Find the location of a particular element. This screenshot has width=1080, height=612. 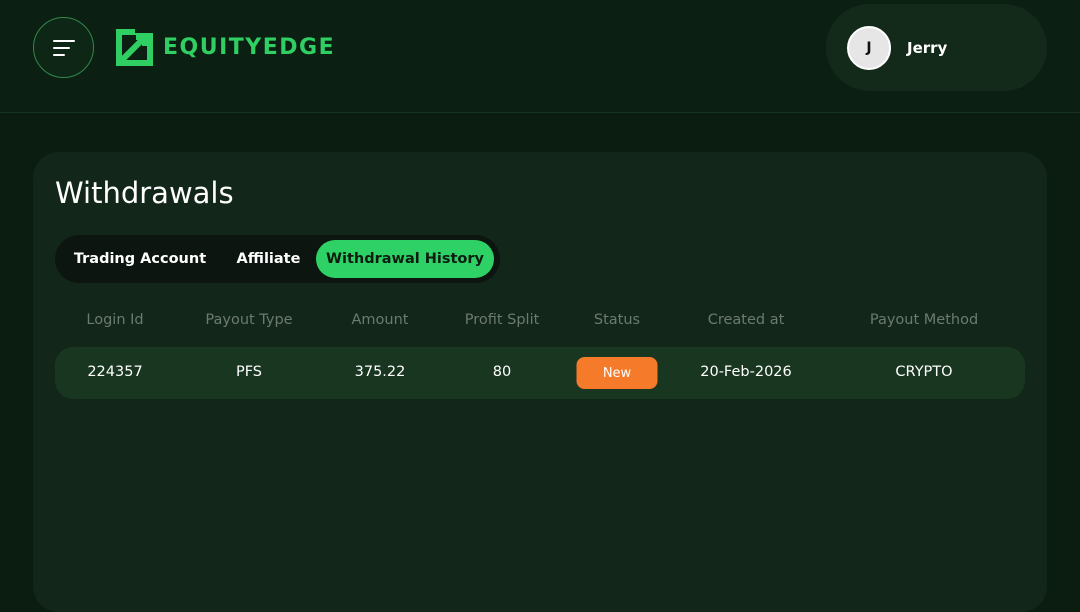

avatar-initial: J is located at coordinates (869, 47).